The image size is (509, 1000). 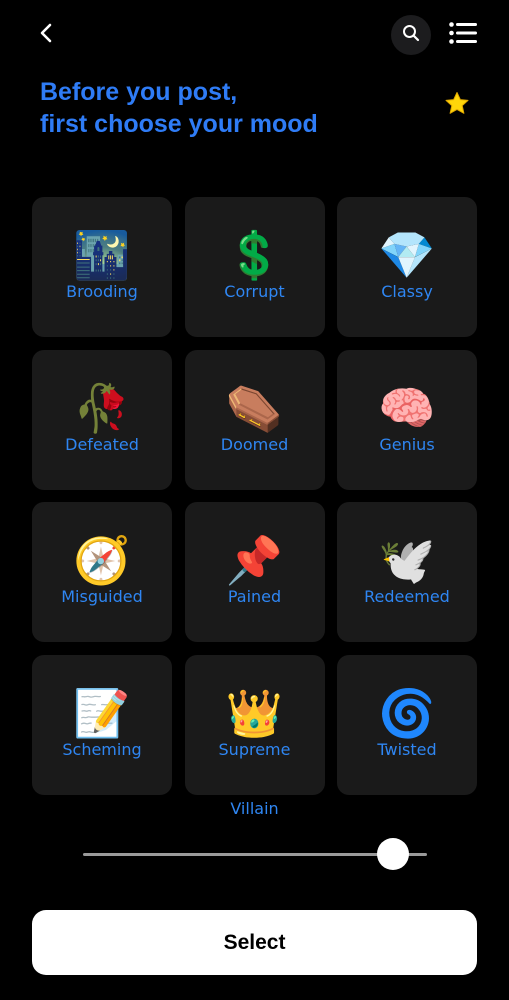 I want to click on dove-icon: 🕊️, so click(x=407, y=560).